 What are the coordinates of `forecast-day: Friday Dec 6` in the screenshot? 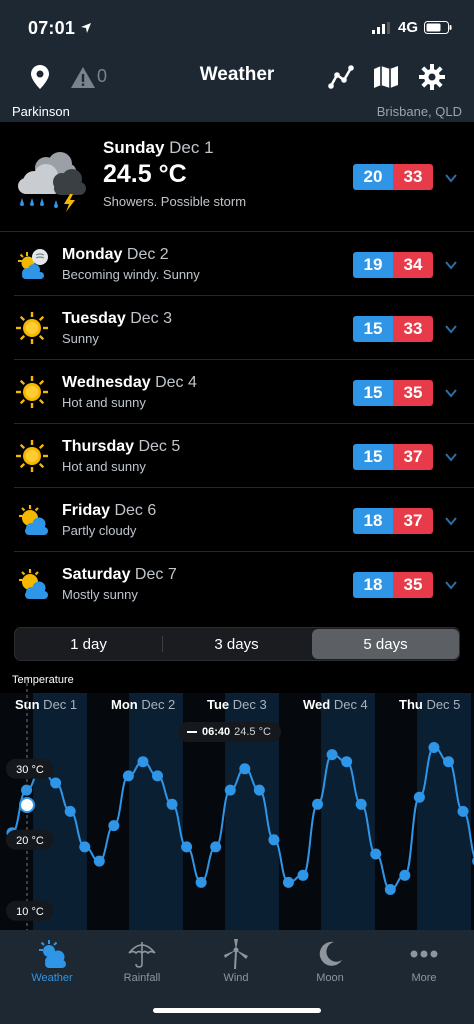 It's located at (109, 510).